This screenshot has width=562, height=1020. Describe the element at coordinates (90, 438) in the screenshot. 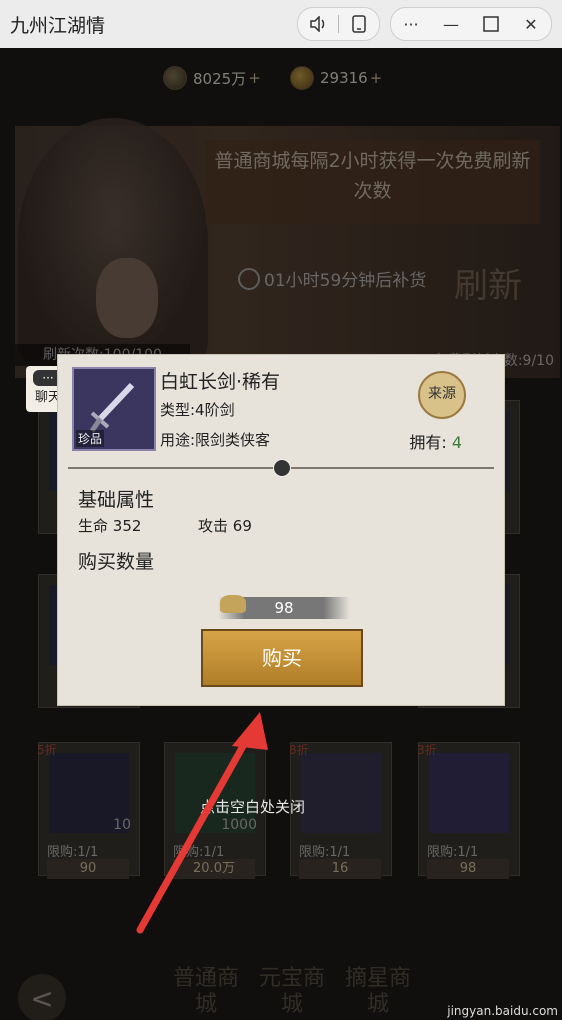

I see `rarity-label: 珍品` at that location.